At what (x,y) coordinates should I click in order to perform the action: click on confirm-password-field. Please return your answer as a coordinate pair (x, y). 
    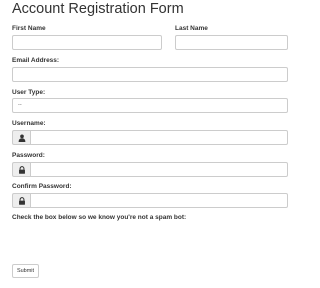
    Looking at the image, I should click on (159, 200).